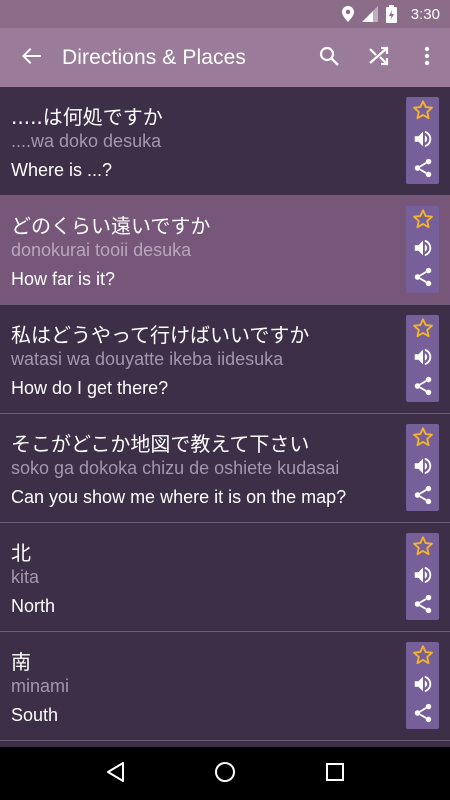 Image resolution: width=450 pixels, height=800 pixels. Describe the element at coordinates (225, 14) in the screenshot. I see `status-bar: 3:30` at that location.